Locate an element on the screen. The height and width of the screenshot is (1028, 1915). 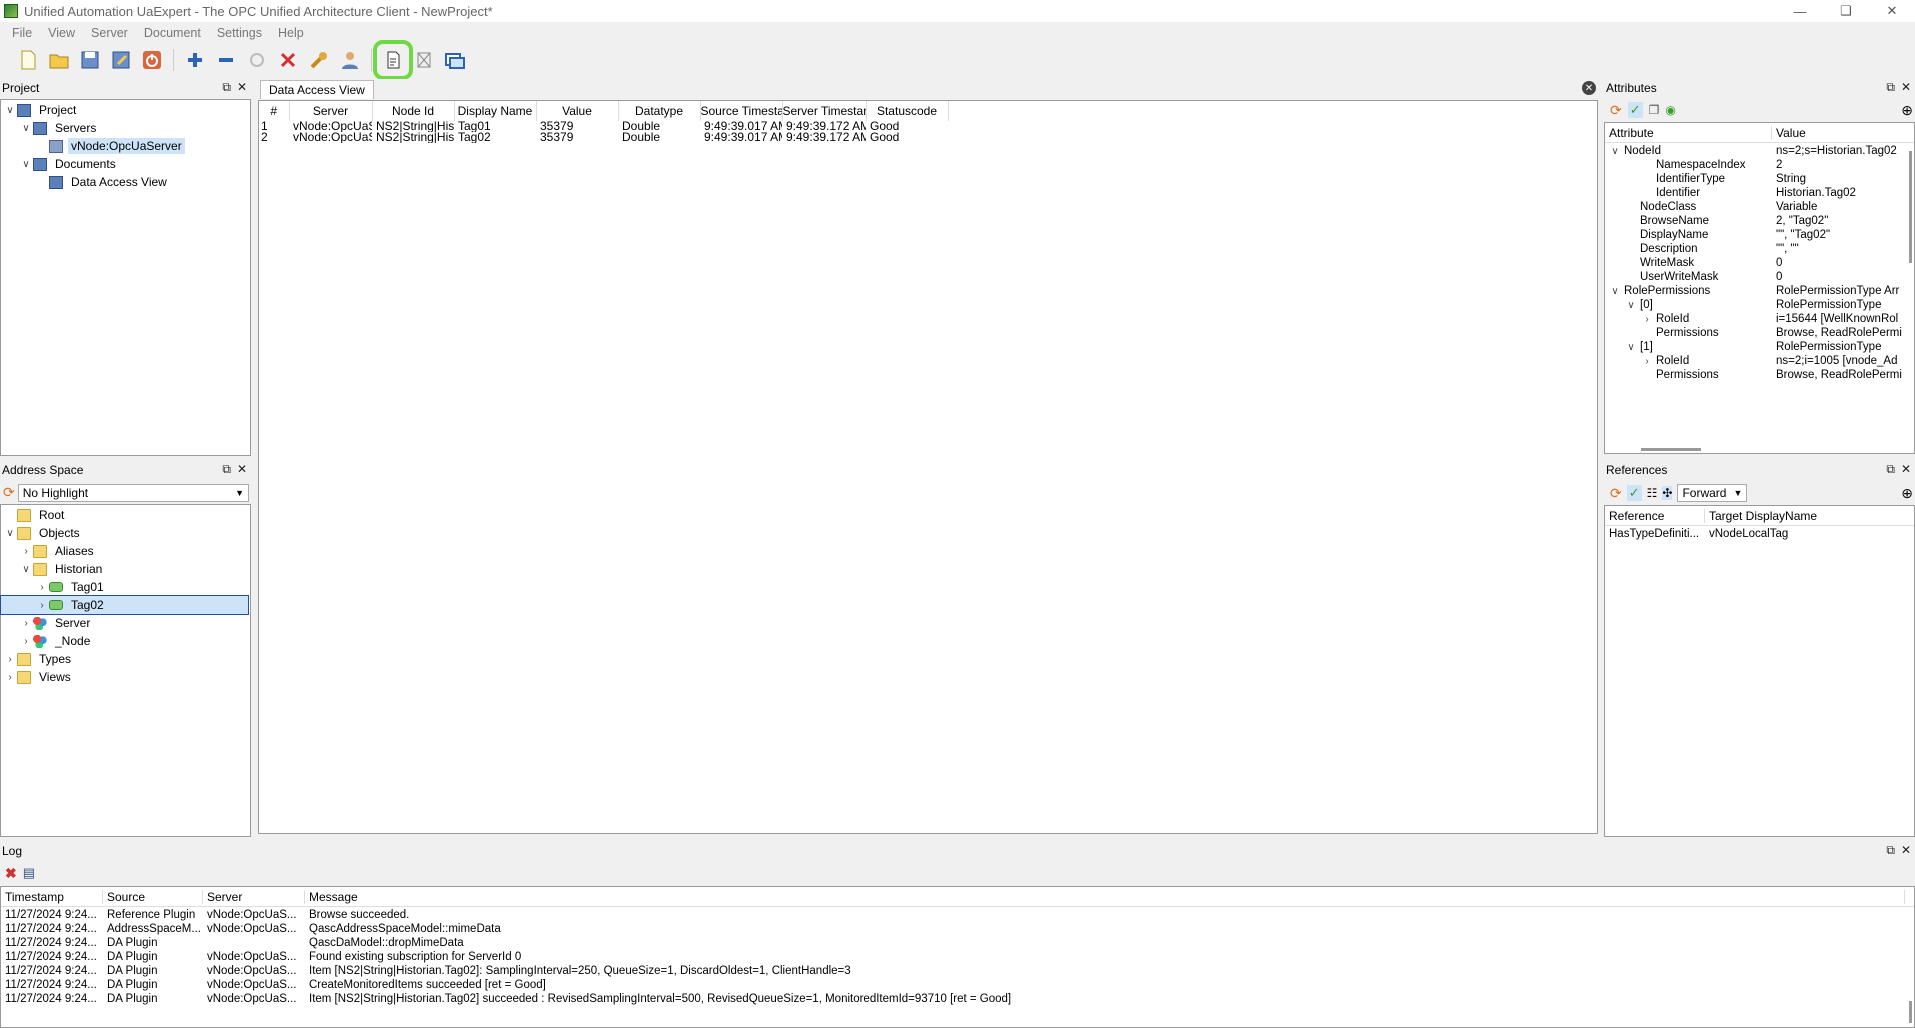
add-server-button is located at coordinates (195, 60).